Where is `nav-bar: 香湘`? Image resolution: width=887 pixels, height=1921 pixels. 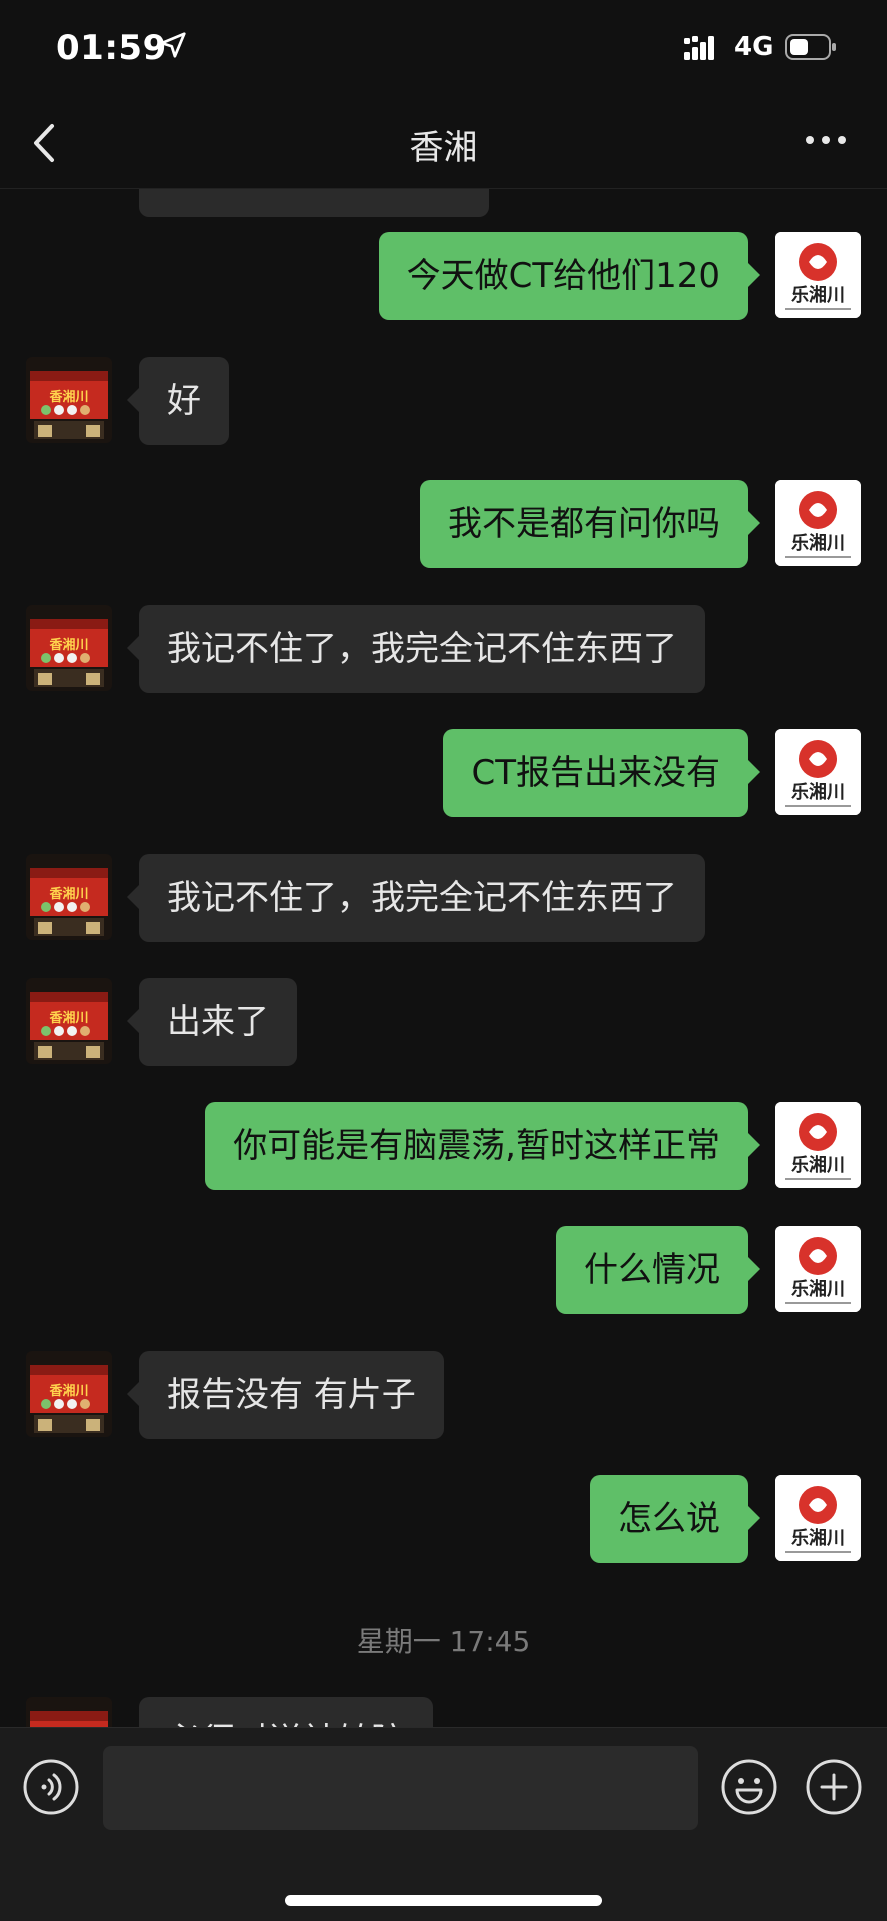 nav-bar: 香湘 is located at coordinates (443, 144).